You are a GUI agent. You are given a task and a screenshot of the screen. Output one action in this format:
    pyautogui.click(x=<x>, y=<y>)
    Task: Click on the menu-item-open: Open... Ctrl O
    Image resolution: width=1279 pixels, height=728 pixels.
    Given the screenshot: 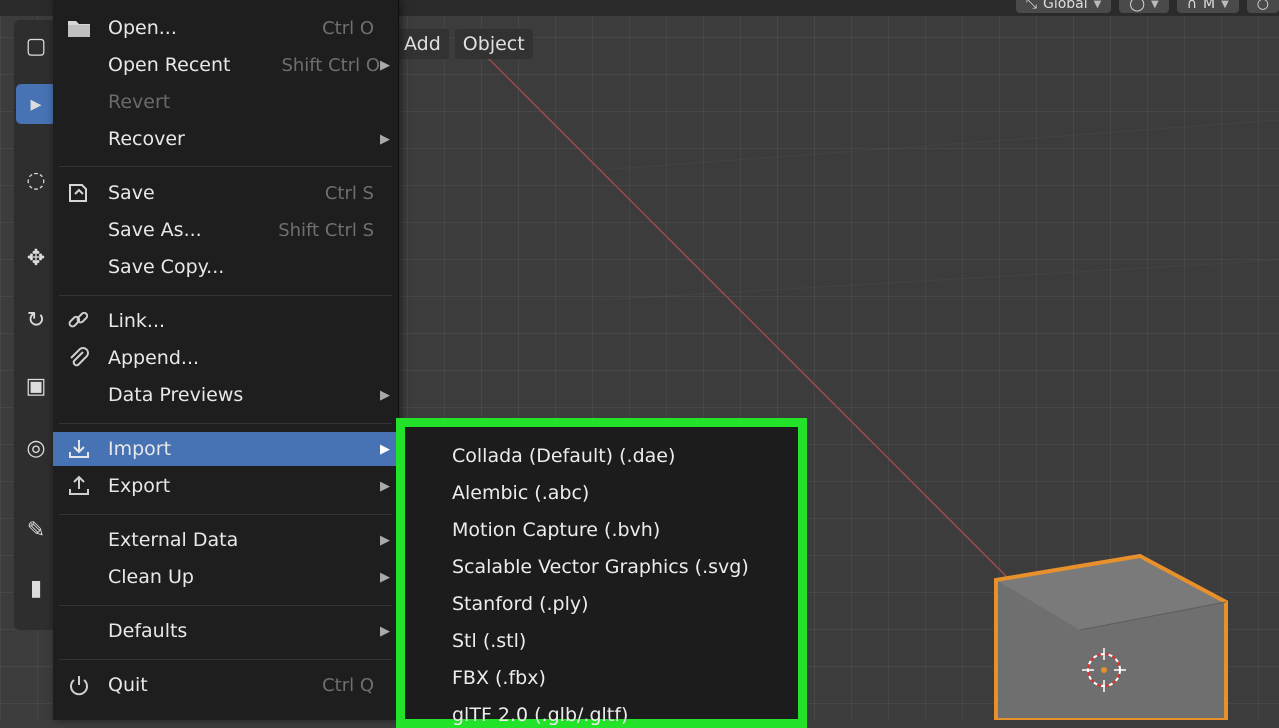 What is the action you would take?
    pyautogui.click(x=225, y=28)
    